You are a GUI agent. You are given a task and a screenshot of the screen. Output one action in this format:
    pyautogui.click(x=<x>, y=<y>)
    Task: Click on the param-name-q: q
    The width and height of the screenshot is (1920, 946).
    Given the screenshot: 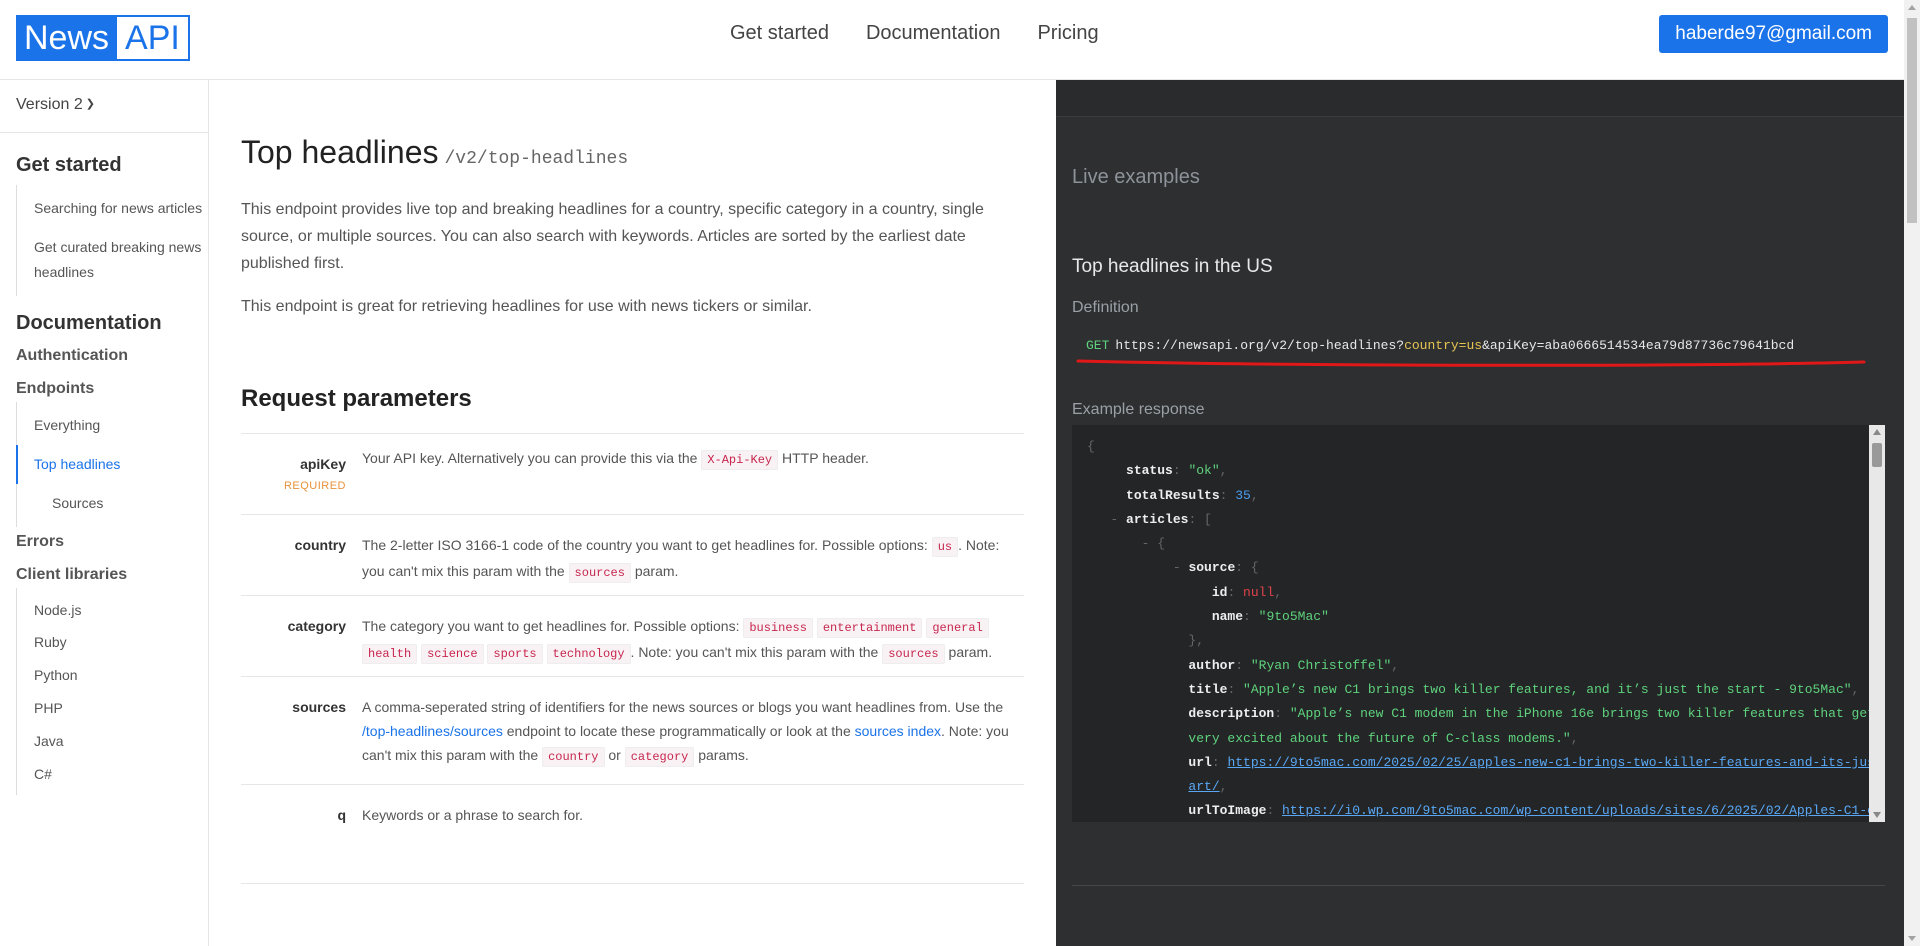 What is the action you would take?
    pyautogui.click(x=341, y=815)
    